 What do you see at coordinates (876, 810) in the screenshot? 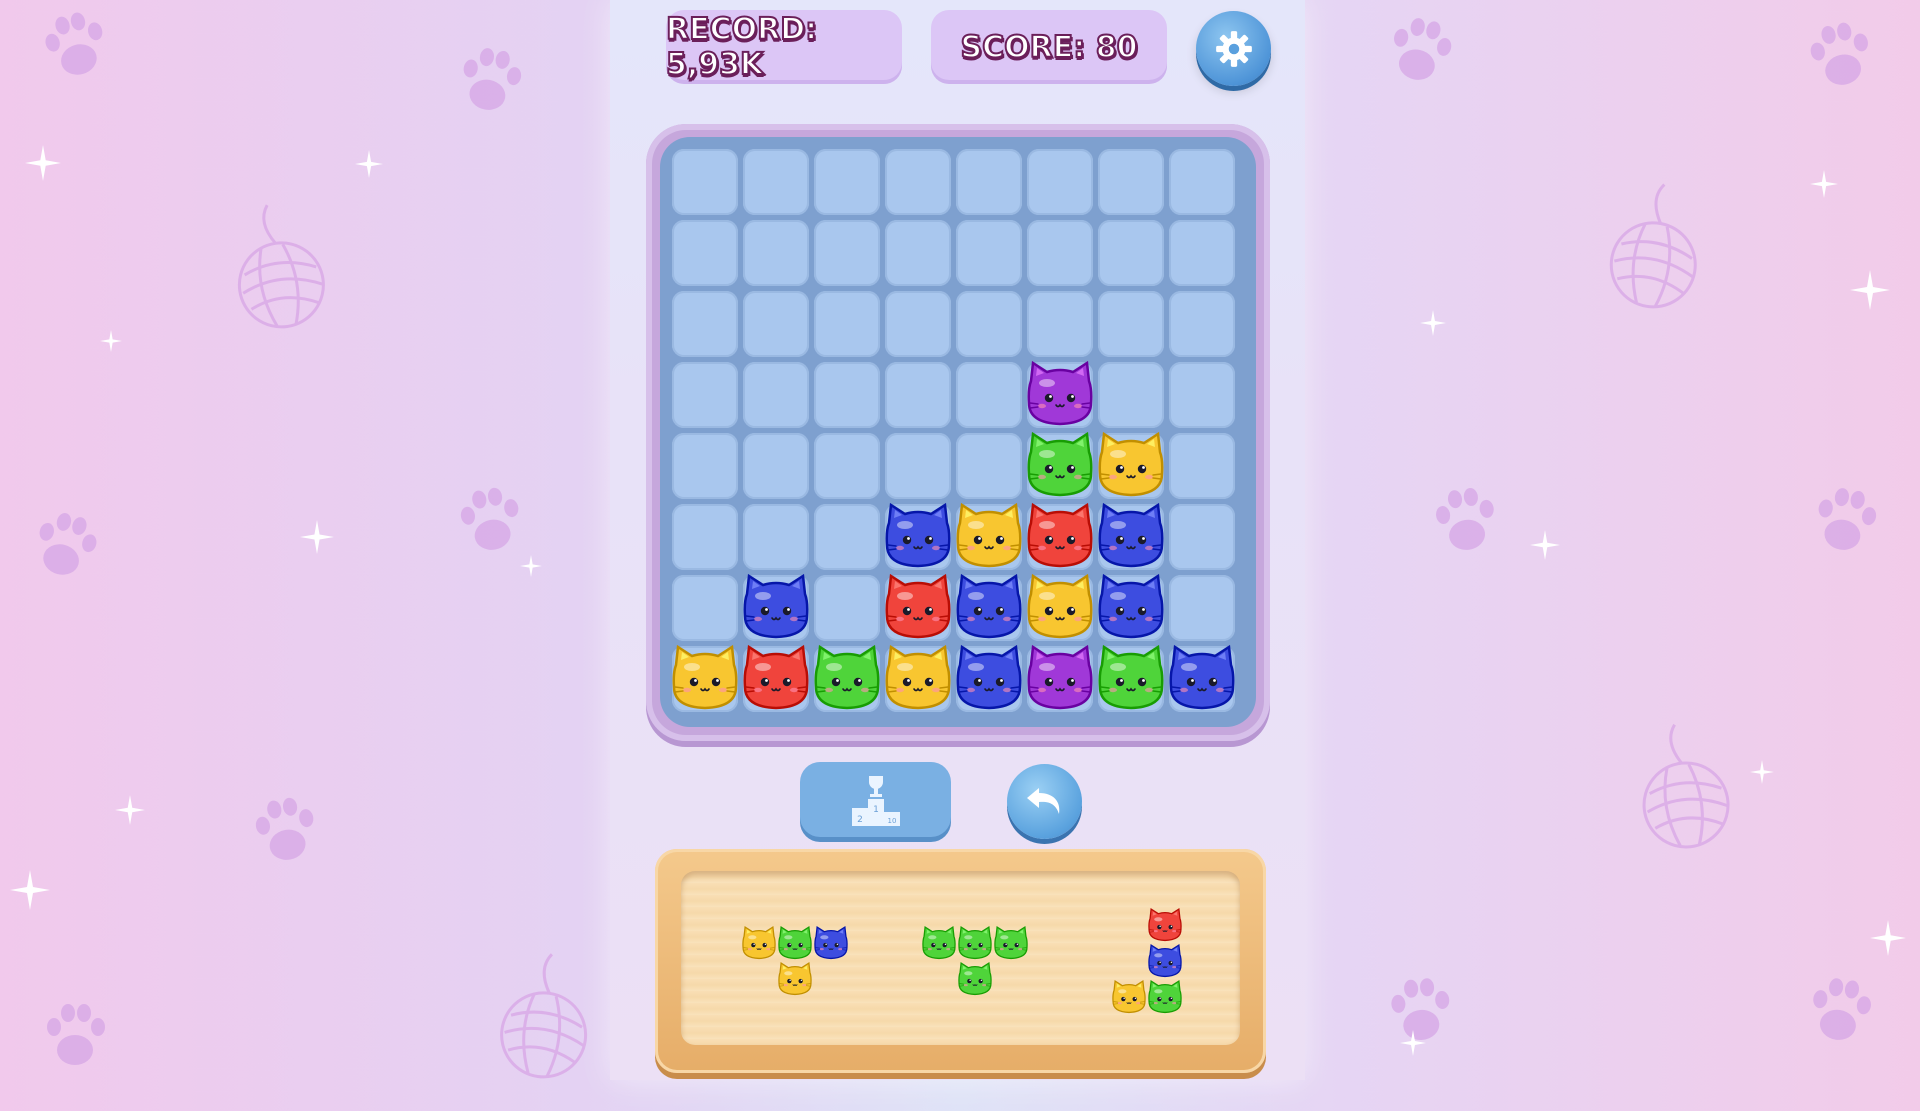
I see `podium-1: 1` at bounding box center [876, 810].